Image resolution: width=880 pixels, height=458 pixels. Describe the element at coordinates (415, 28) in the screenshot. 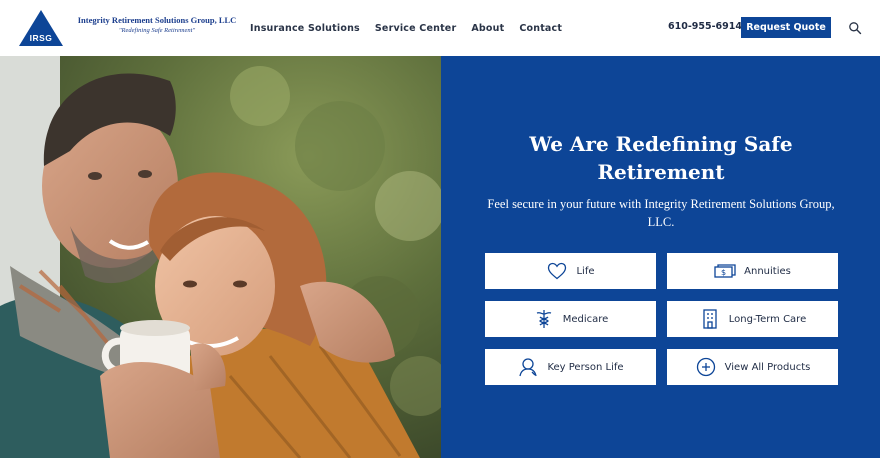

I see `nav-service-center: Service Center` at that location.